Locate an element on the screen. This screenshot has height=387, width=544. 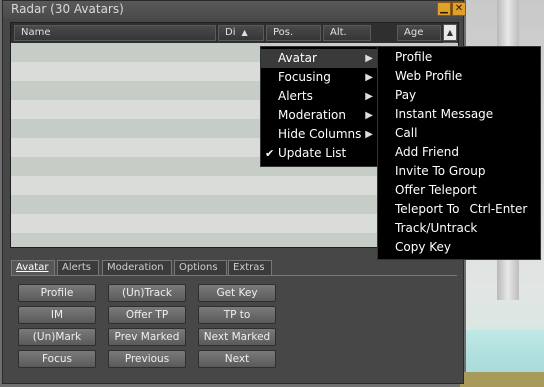
chevron-up-icon: ▲ is located at coordinates (450, 32).